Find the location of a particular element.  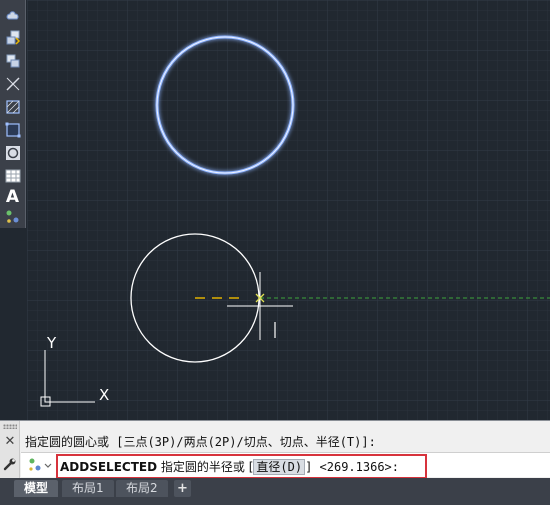

line-icon is located at coordinates (12, 83).